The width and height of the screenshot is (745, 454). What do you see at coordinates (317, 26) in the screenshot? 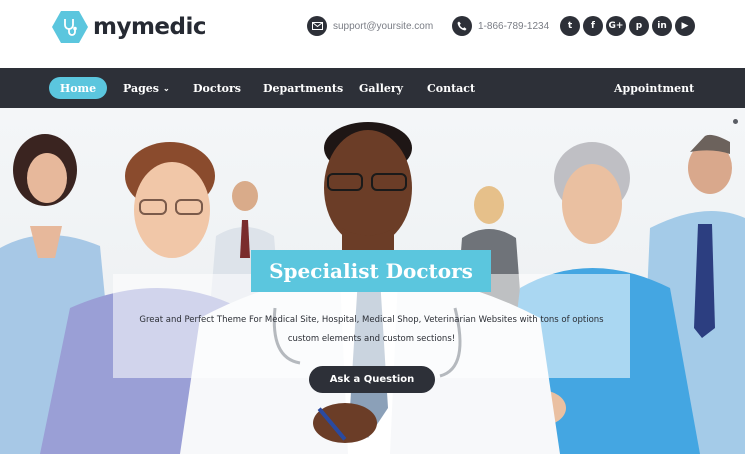
I see `envelope-icon` at bounding box center [317, 26].